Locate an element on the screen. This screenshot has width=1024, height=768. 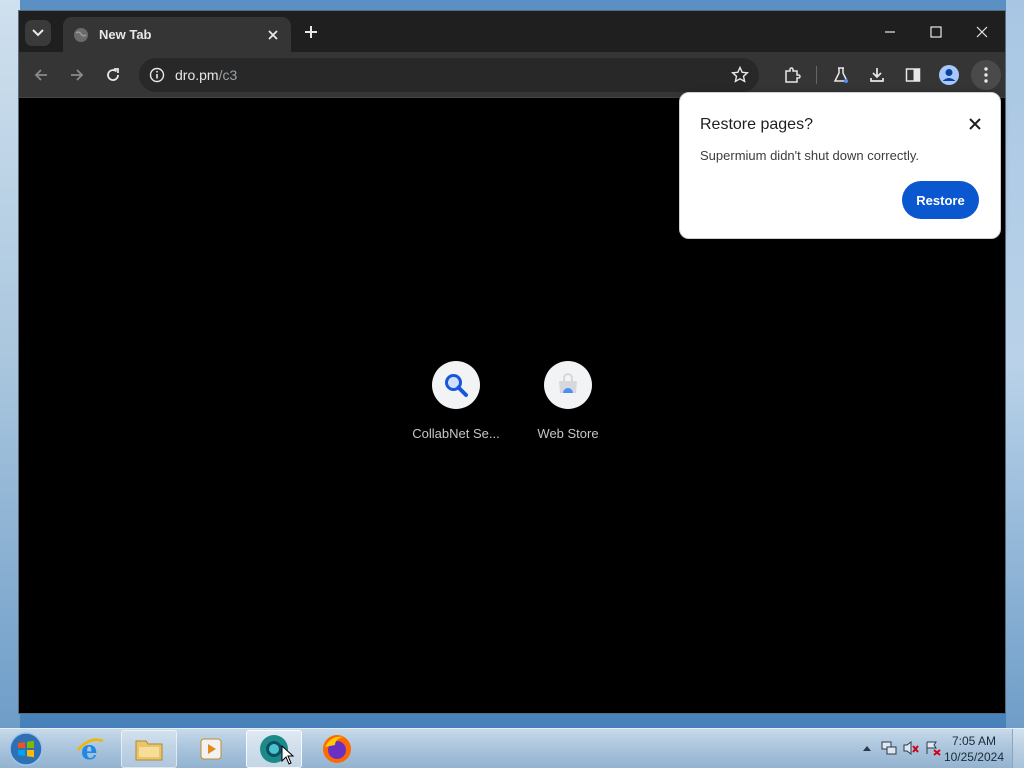
forward-button is located at coordinates (77, 75).